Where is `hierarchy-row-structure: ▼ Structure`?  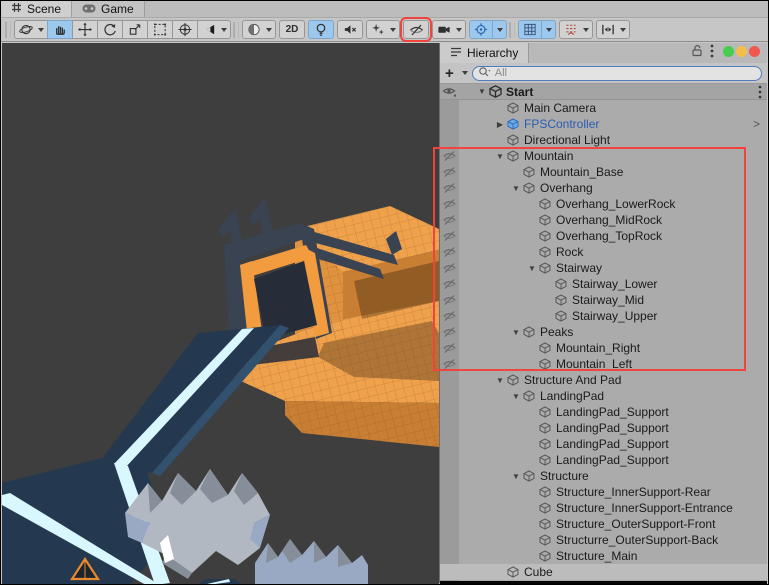
hierarchy-row-structure: ▼ Structure is located at coordinates (603, 476).